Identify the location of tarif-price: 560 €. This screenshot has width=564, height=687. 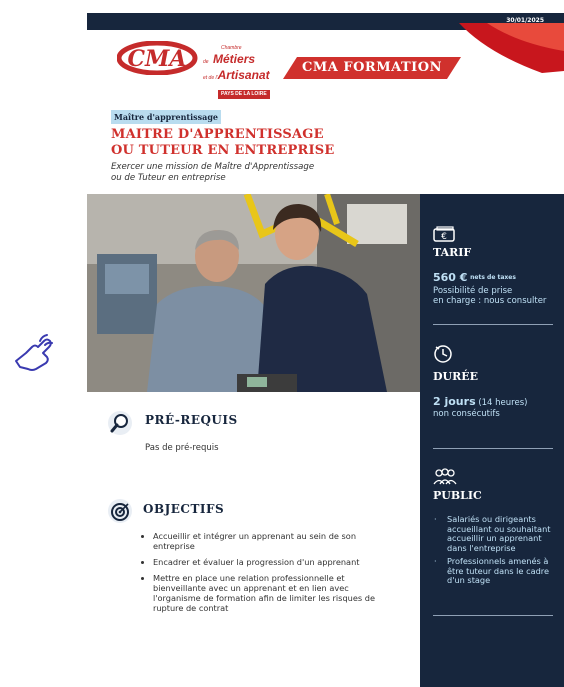
(450, 277).